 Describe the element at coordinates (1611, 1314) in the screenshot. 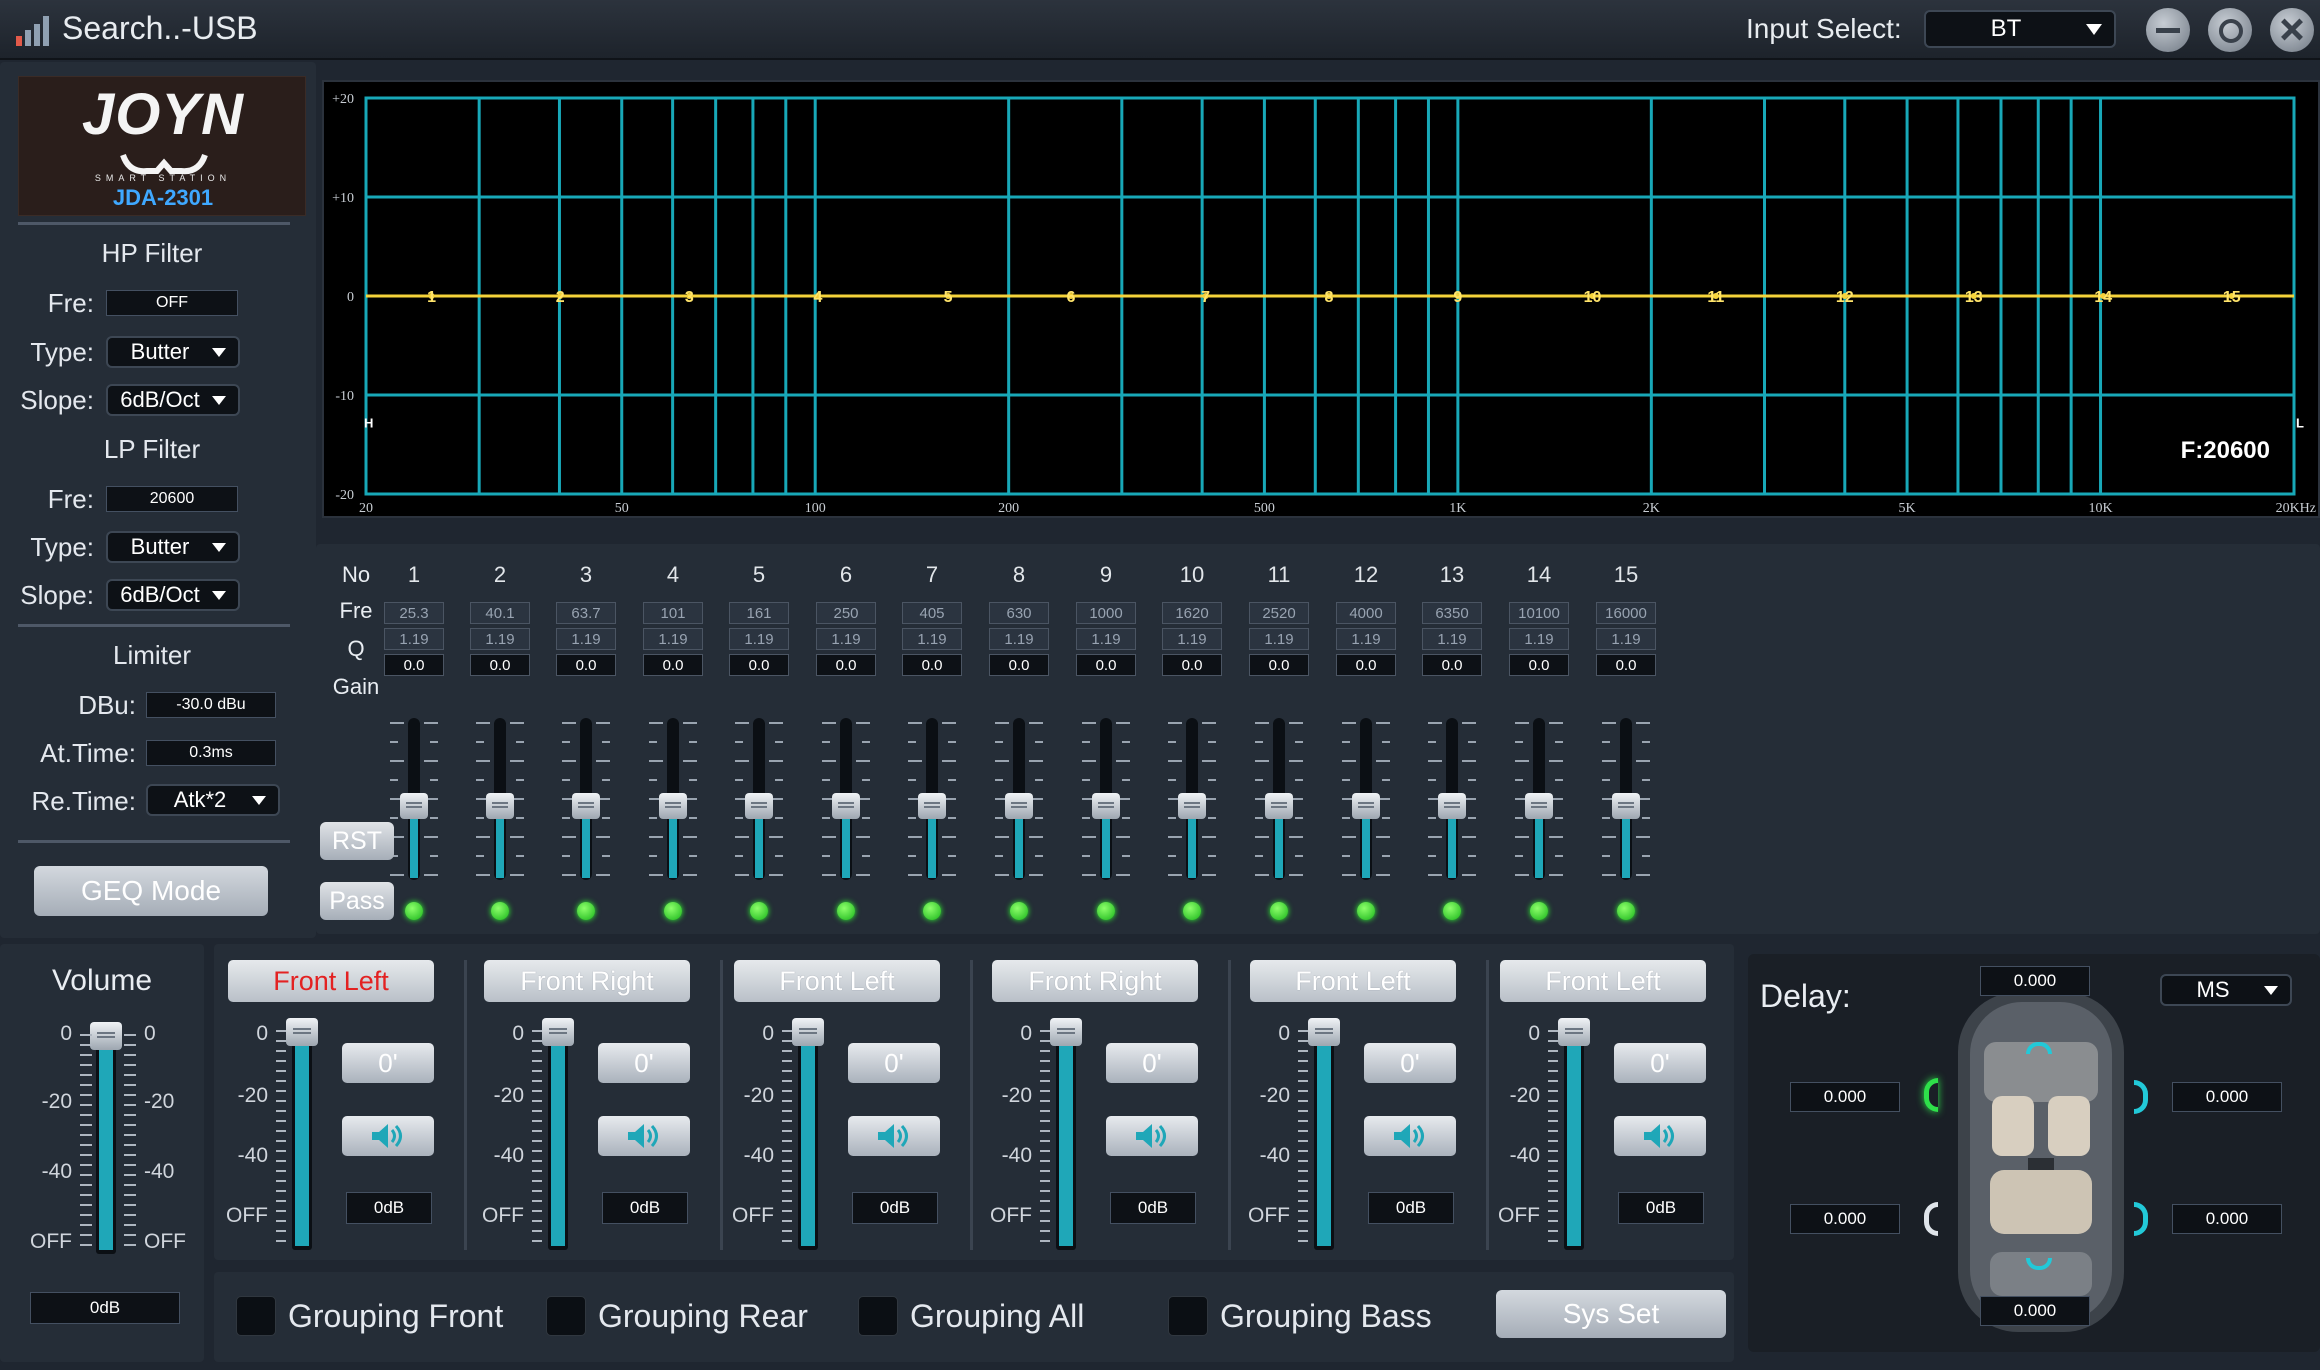

I see `sys-set-button: Sys Set` at that location.